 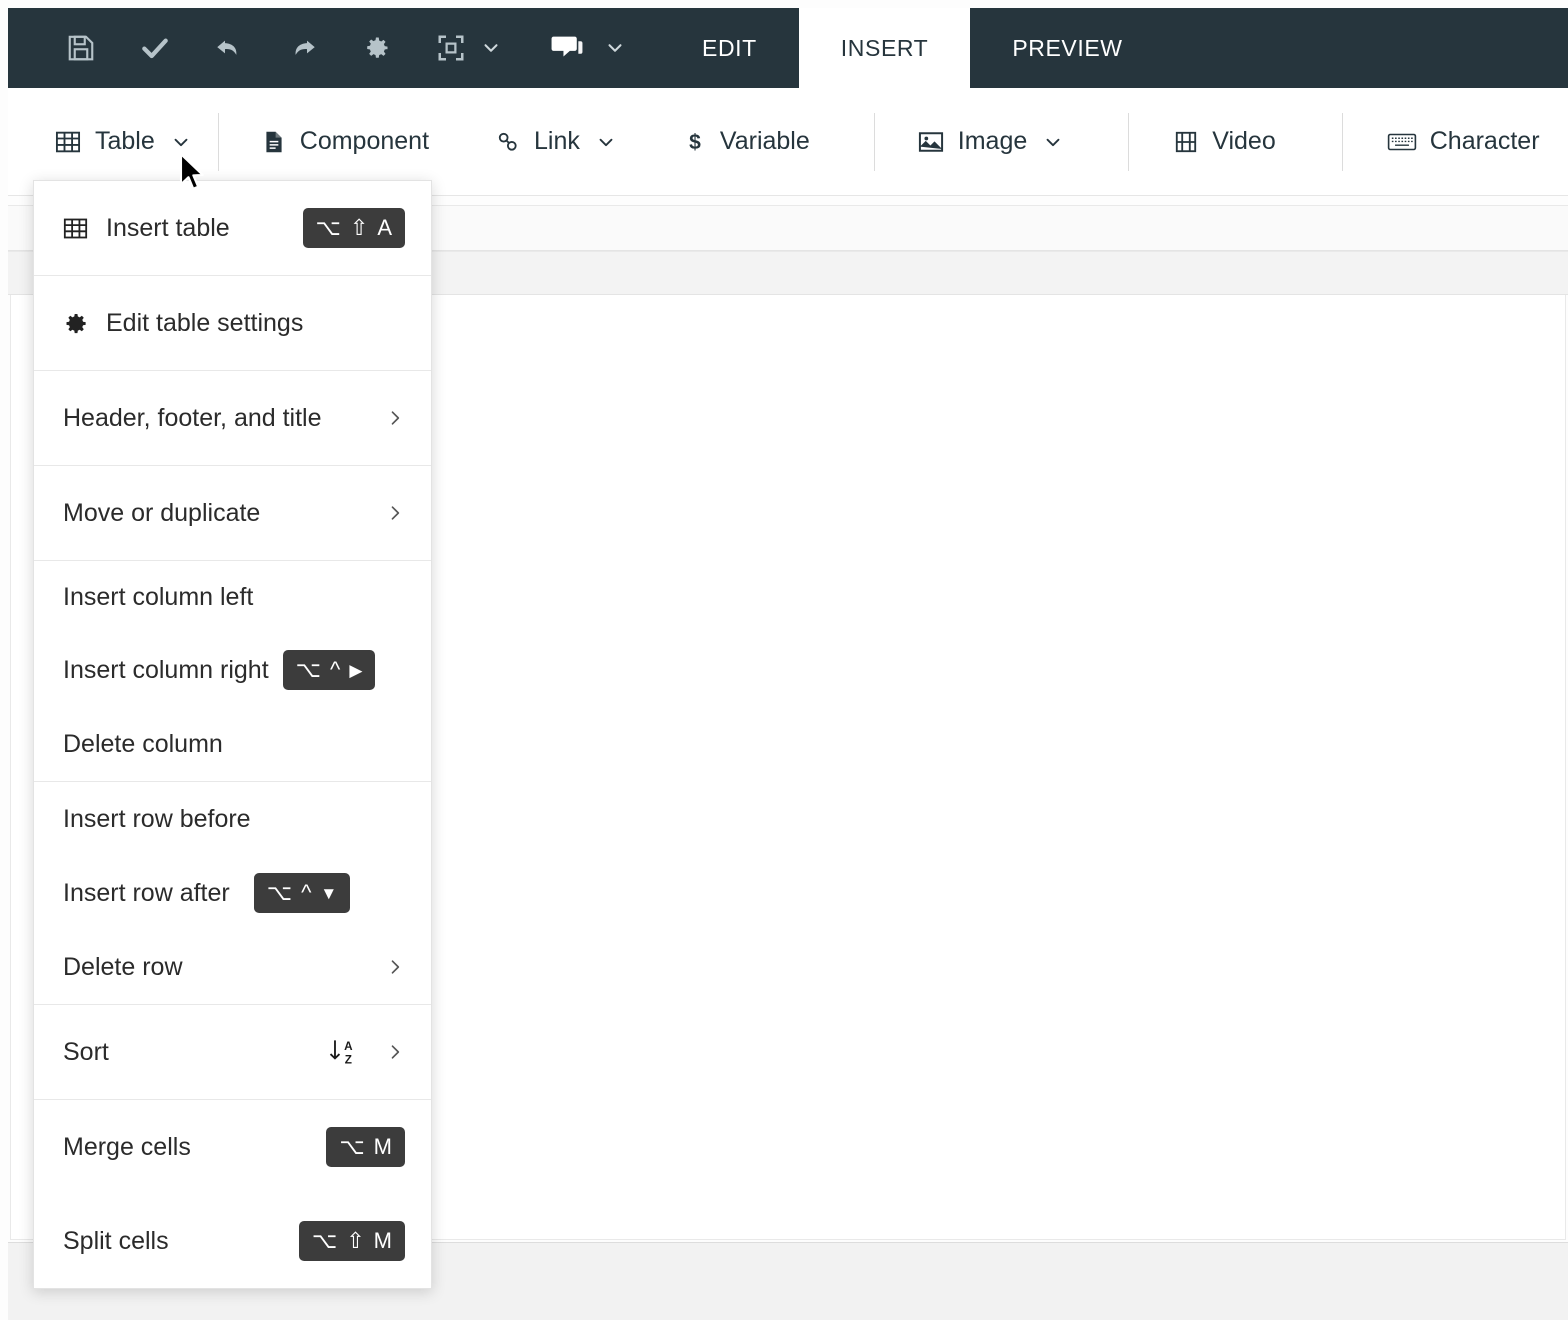 I want to click on menu-item-split-cells: Split cells ⌥ ⇧ M, so click(x=232, y=1241).